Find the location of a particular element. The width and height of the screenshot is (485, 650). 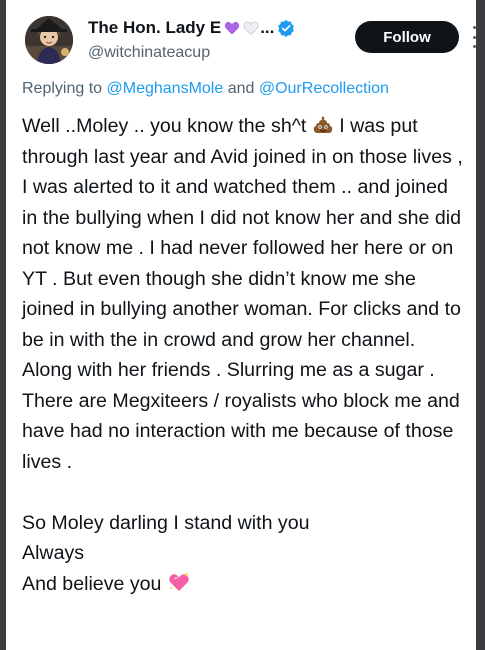

mention-link-meghansmole: @MeghansMole is located at coordinates (165, 88).